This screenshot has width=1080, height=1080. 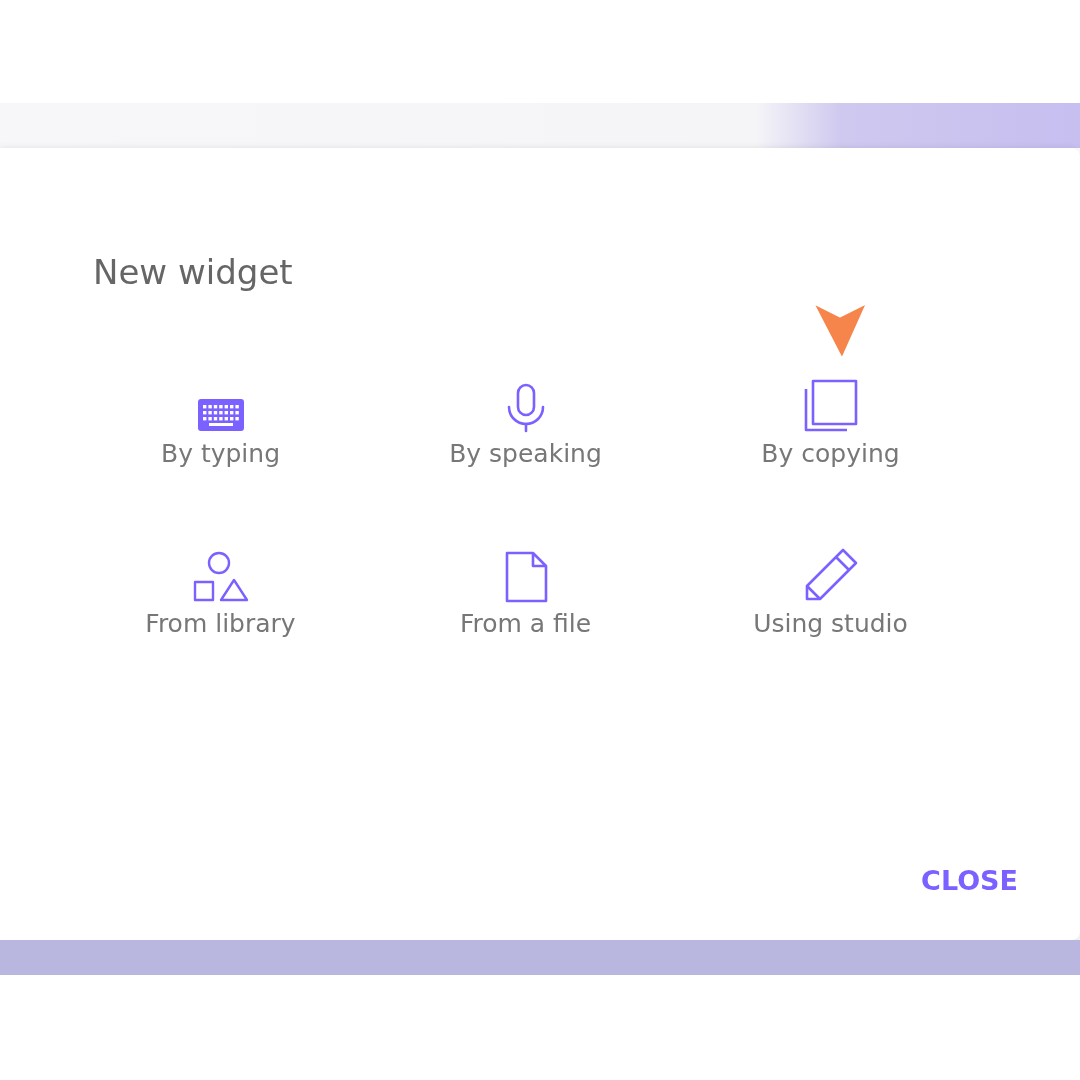 I want to click on shapes-icon, so click(x=220, y=577).